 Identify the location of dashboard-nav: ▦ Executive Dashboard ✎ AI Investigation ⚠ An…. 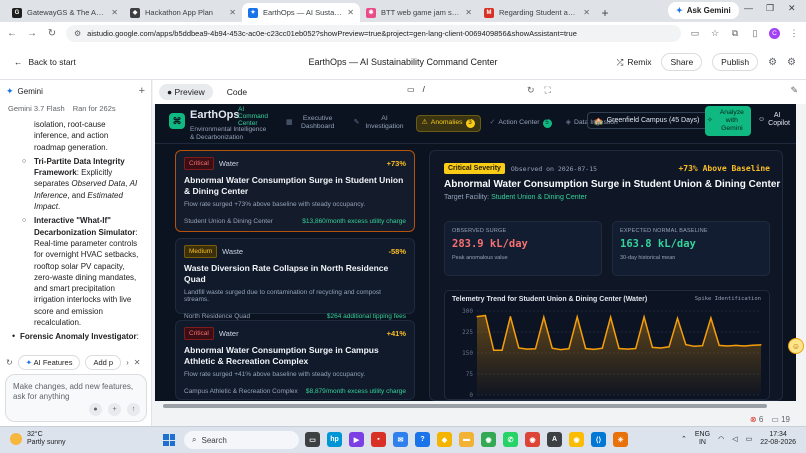
(452, 123).